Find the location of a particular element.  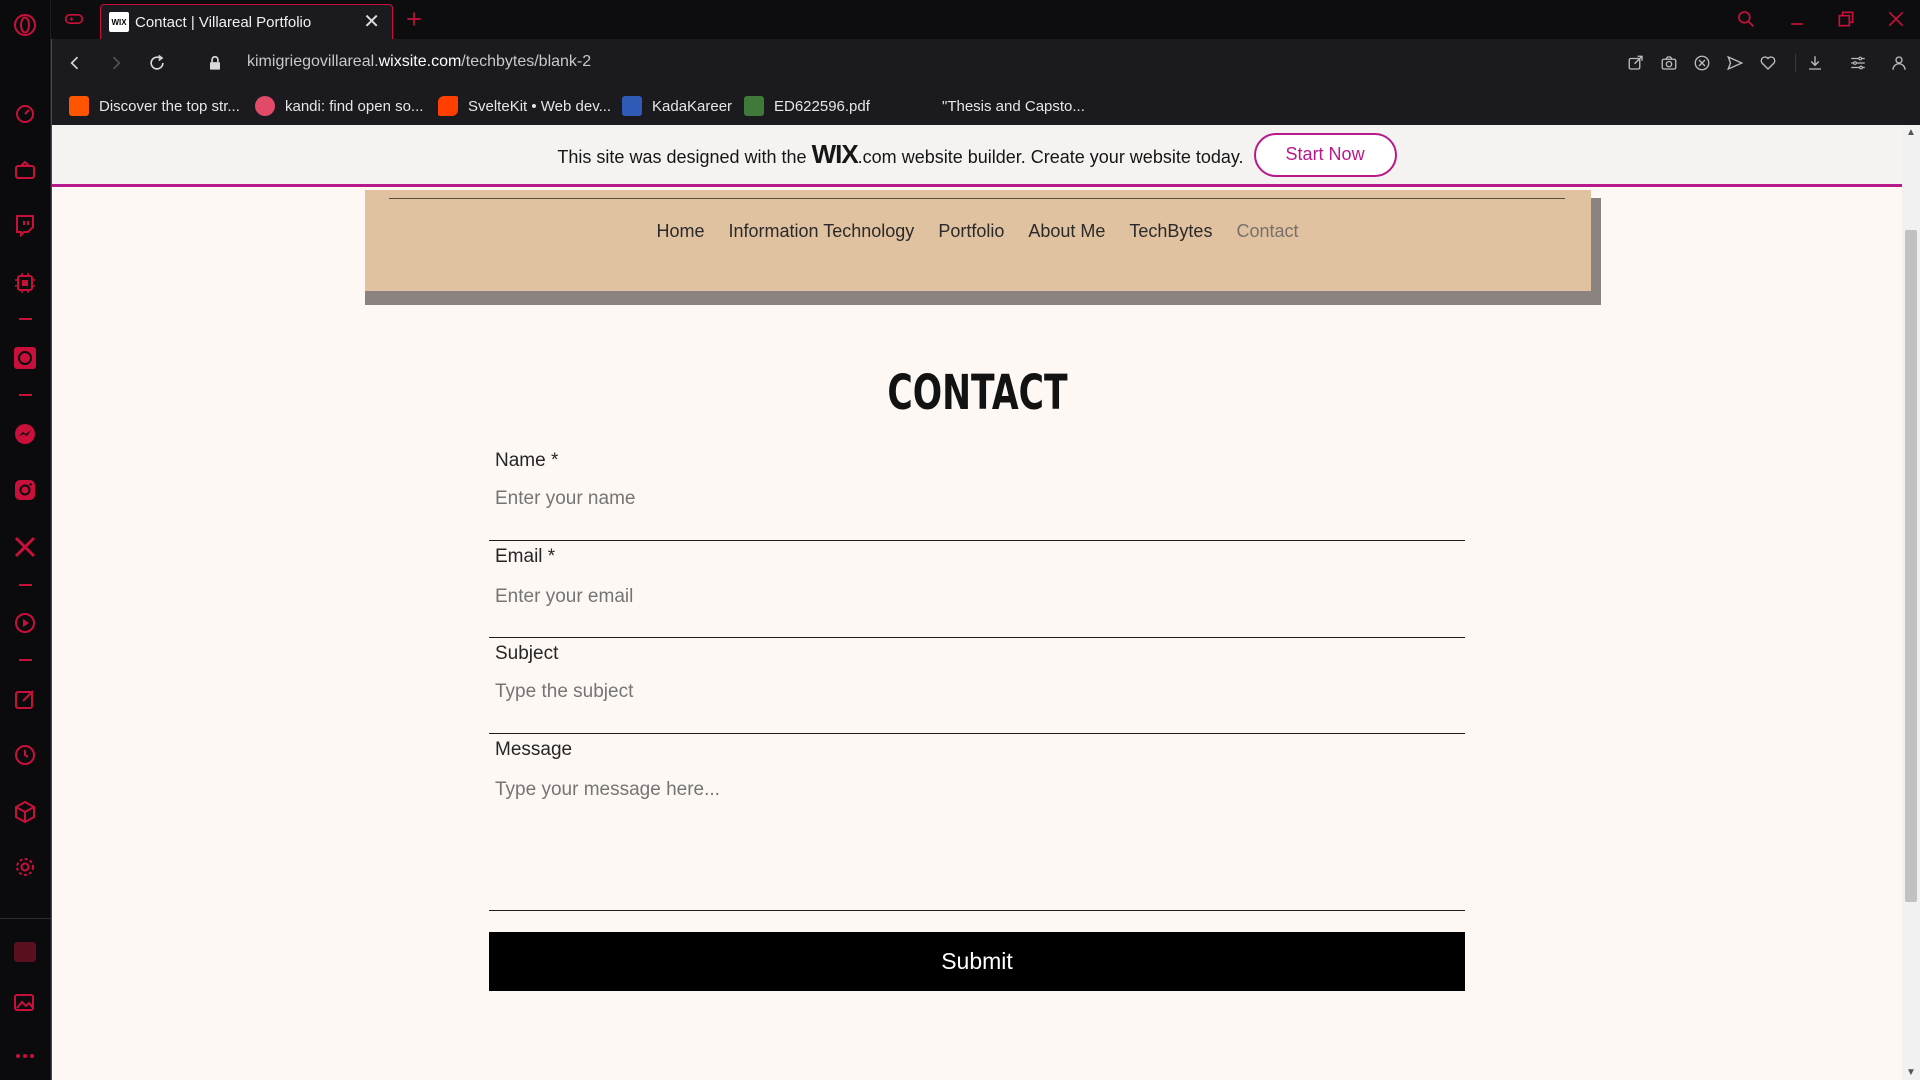

profile-icon is located at coordinates (1899, 63).